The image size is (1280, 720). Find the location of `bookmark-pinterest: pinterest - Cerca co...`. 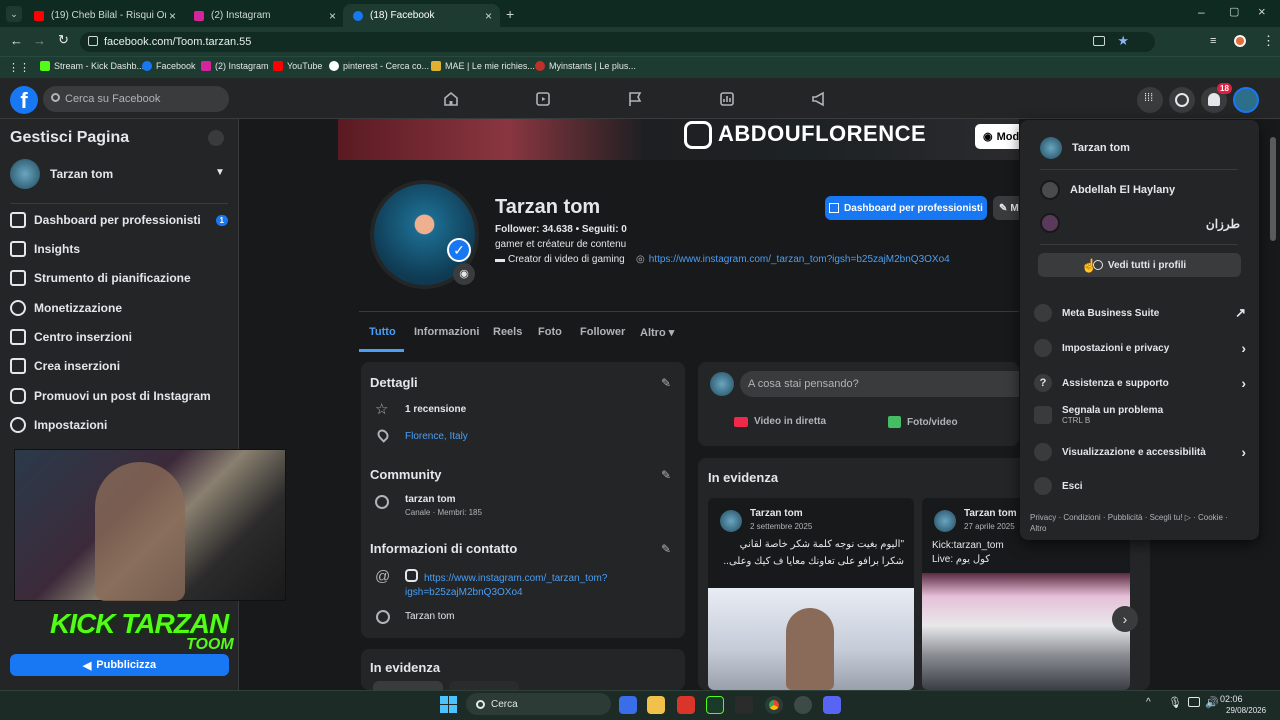

bookmark-pinterest: pinterest - Cerca co... is located at coordinates (379, 66).